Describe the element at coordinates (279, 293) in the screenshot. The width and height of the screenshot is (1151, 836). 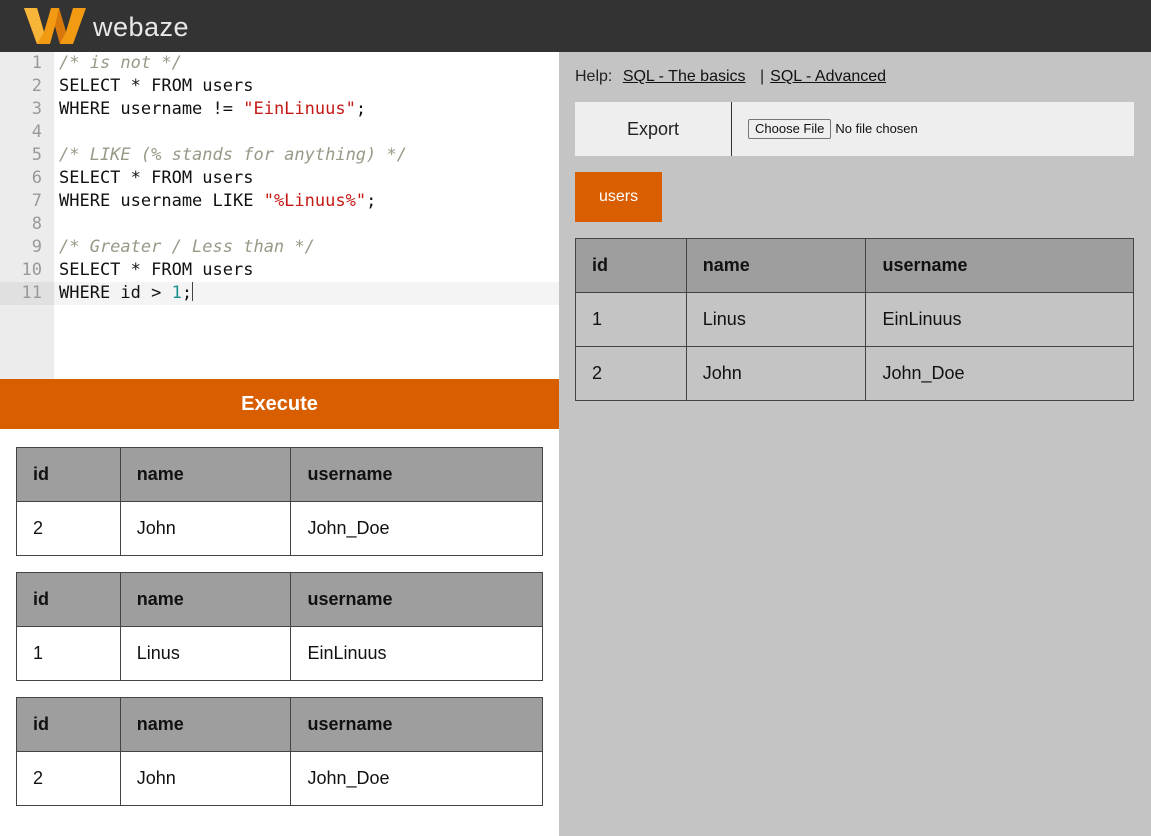
I see `code-line: 11 WHERE id > 1;` at that location.